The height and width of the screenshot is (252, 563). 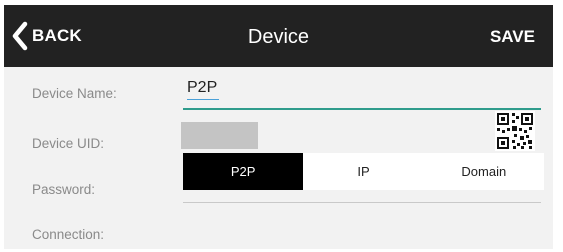 What do you see at coordinates (515, 131) in the screenshot?
I see `qr-code-icon` at bounding box center [515, 131].